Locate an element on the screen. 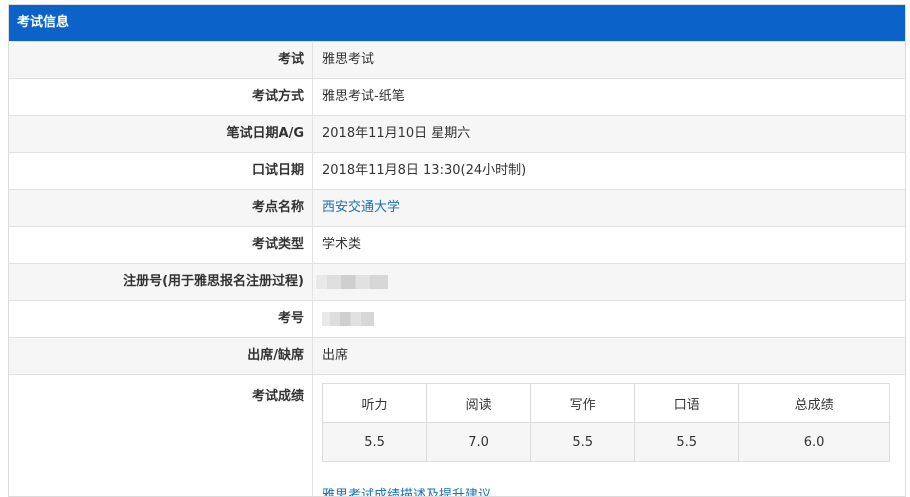 The image size is (910, 497). row-value: 2018年11月8日 13:30(24小时制) is located at coordinates (424, 170).